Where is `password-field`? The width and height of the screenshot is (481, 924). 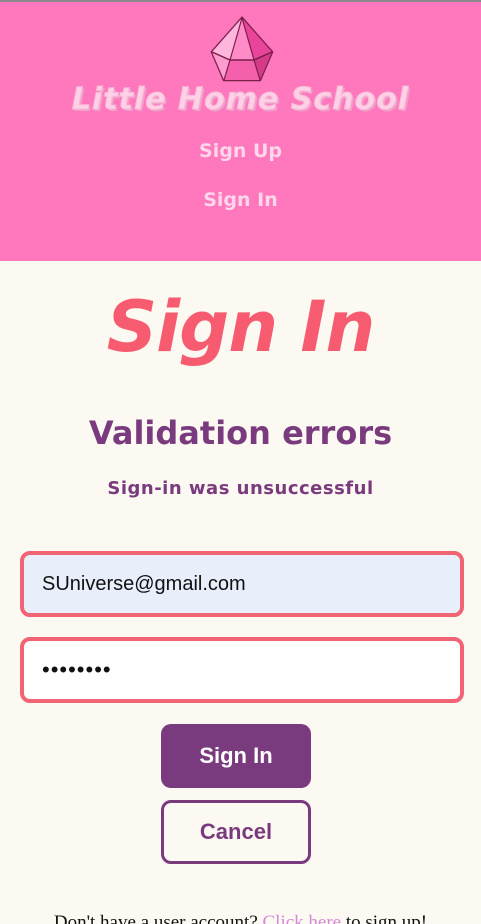 password-field is located at coordinates (242, 670).